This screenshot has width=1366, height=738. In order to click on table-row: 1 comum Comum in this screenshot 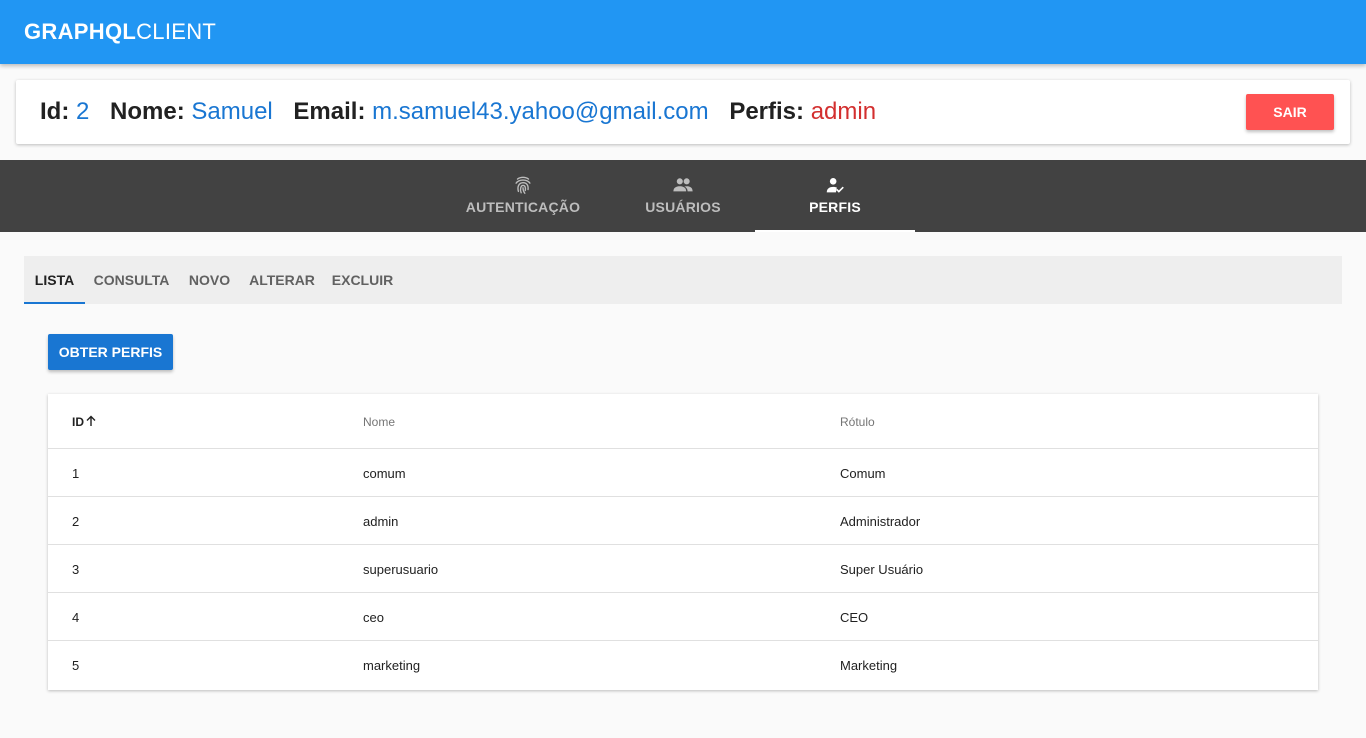, I will do `click(683, 473)`.